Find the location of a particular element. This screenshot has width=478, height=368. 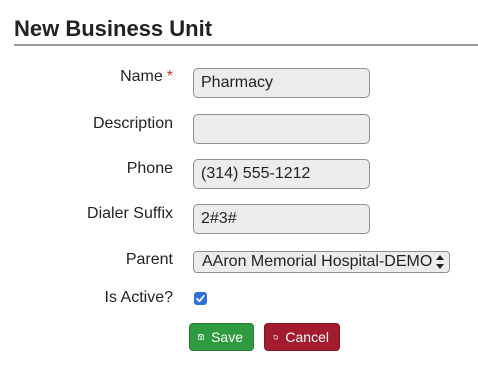

undo-arrow-icon is located at coordinates (276, 337).